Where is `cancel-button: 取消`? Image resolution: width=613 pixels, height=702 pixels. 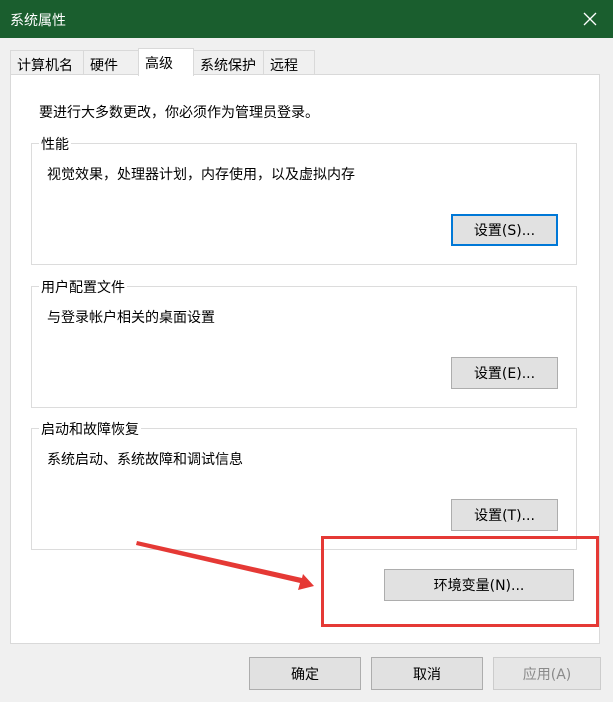 cancel-button: 取消 is located at coordinates (427, 673).